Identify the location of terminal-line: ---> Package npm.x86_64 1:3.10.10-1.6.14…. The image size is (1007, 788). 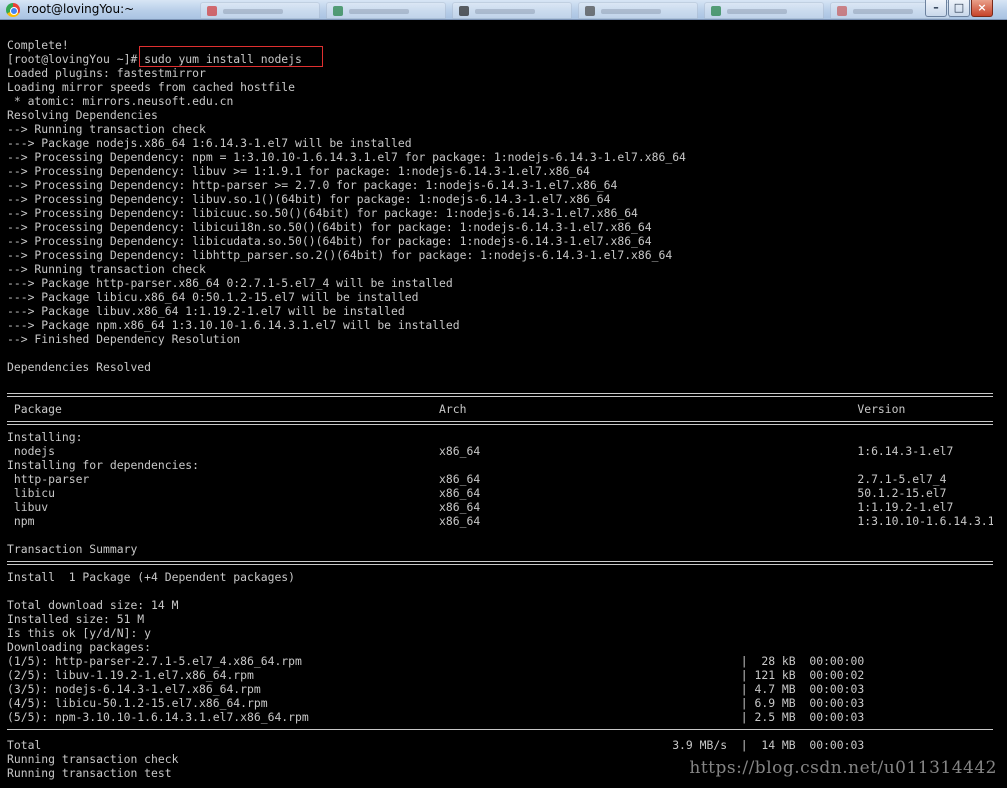
(233, 325).